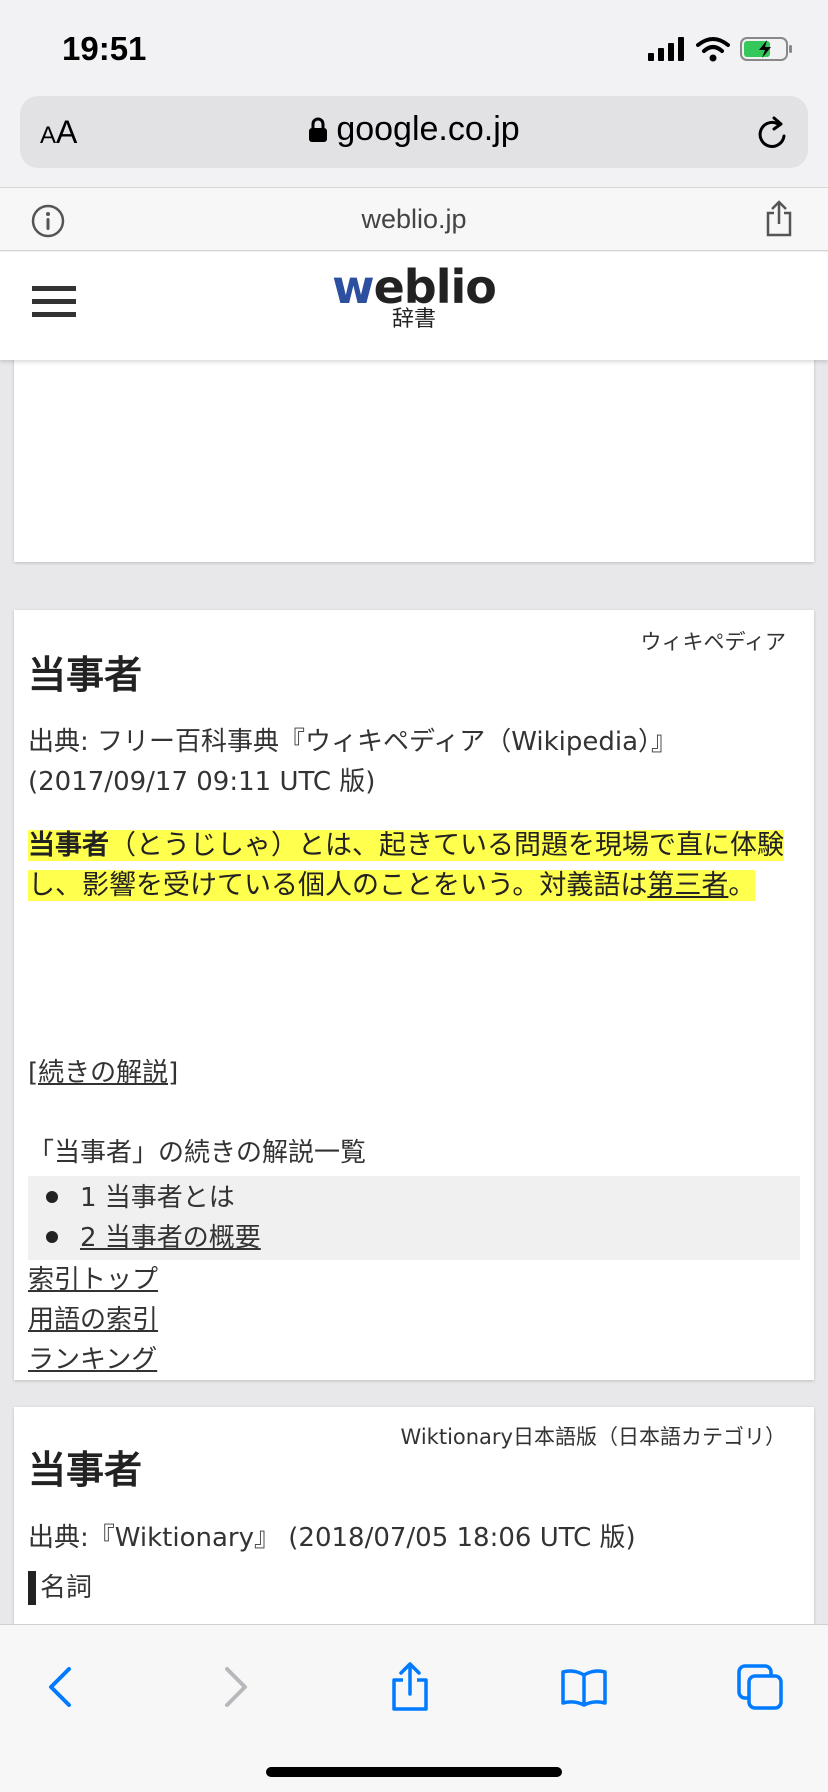 The height and width of the screenshot is (1792, 828). I want to click on chevron-right-icon, so click(236, 1687).